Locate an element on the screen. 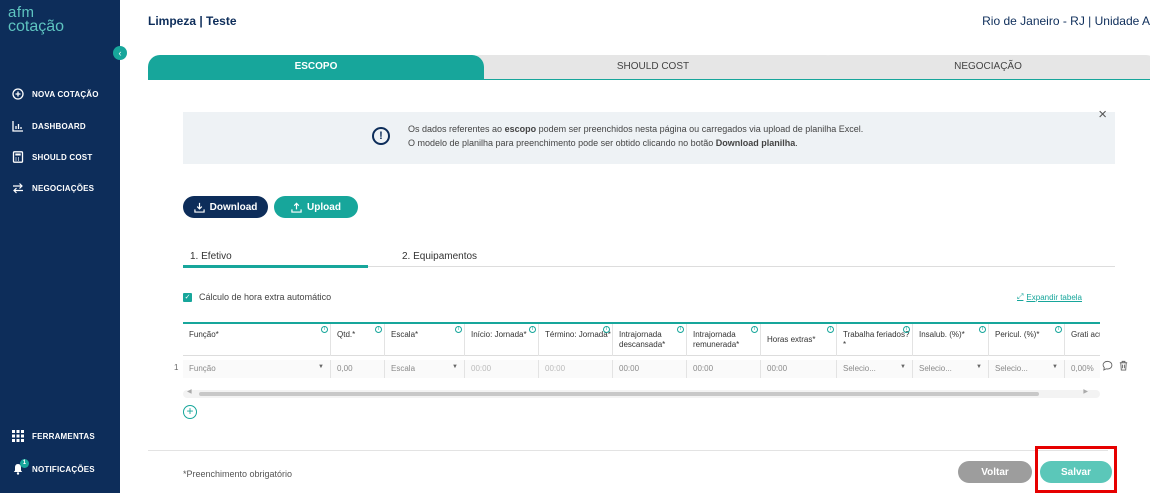  sidebar-item-label: DASHBOARD is located at coordinates (59, 126).